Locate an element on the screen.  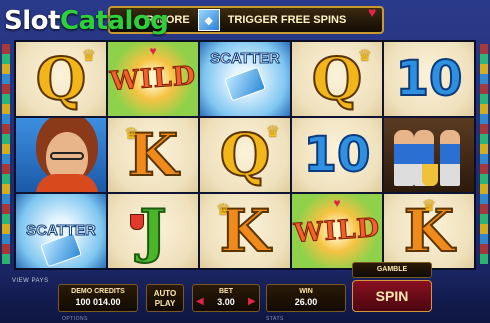
shield-icon is located at coordinates (137, 222).